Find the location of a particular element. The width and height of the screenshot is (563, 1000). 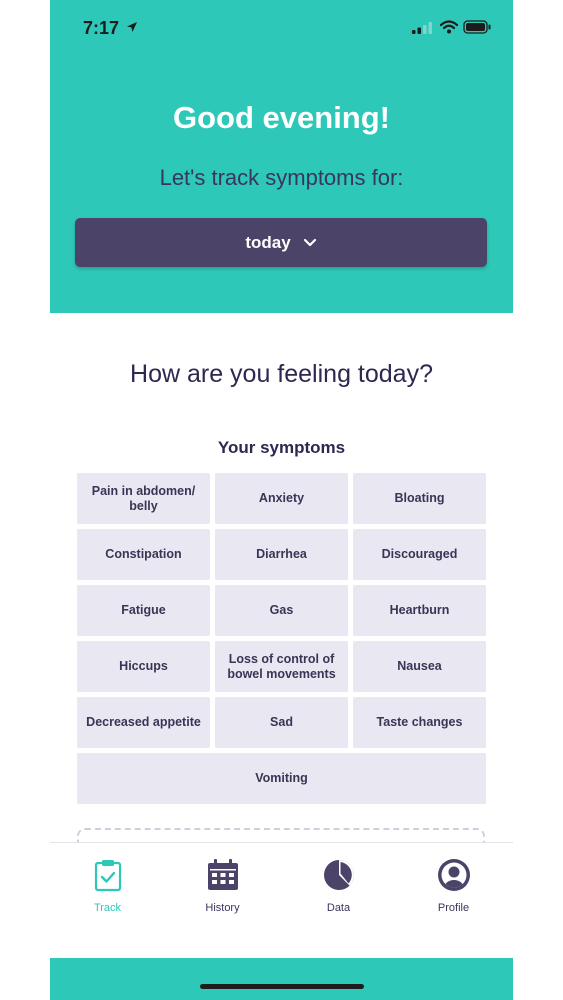

tab-data: Data is located at coordinates (338, 901).